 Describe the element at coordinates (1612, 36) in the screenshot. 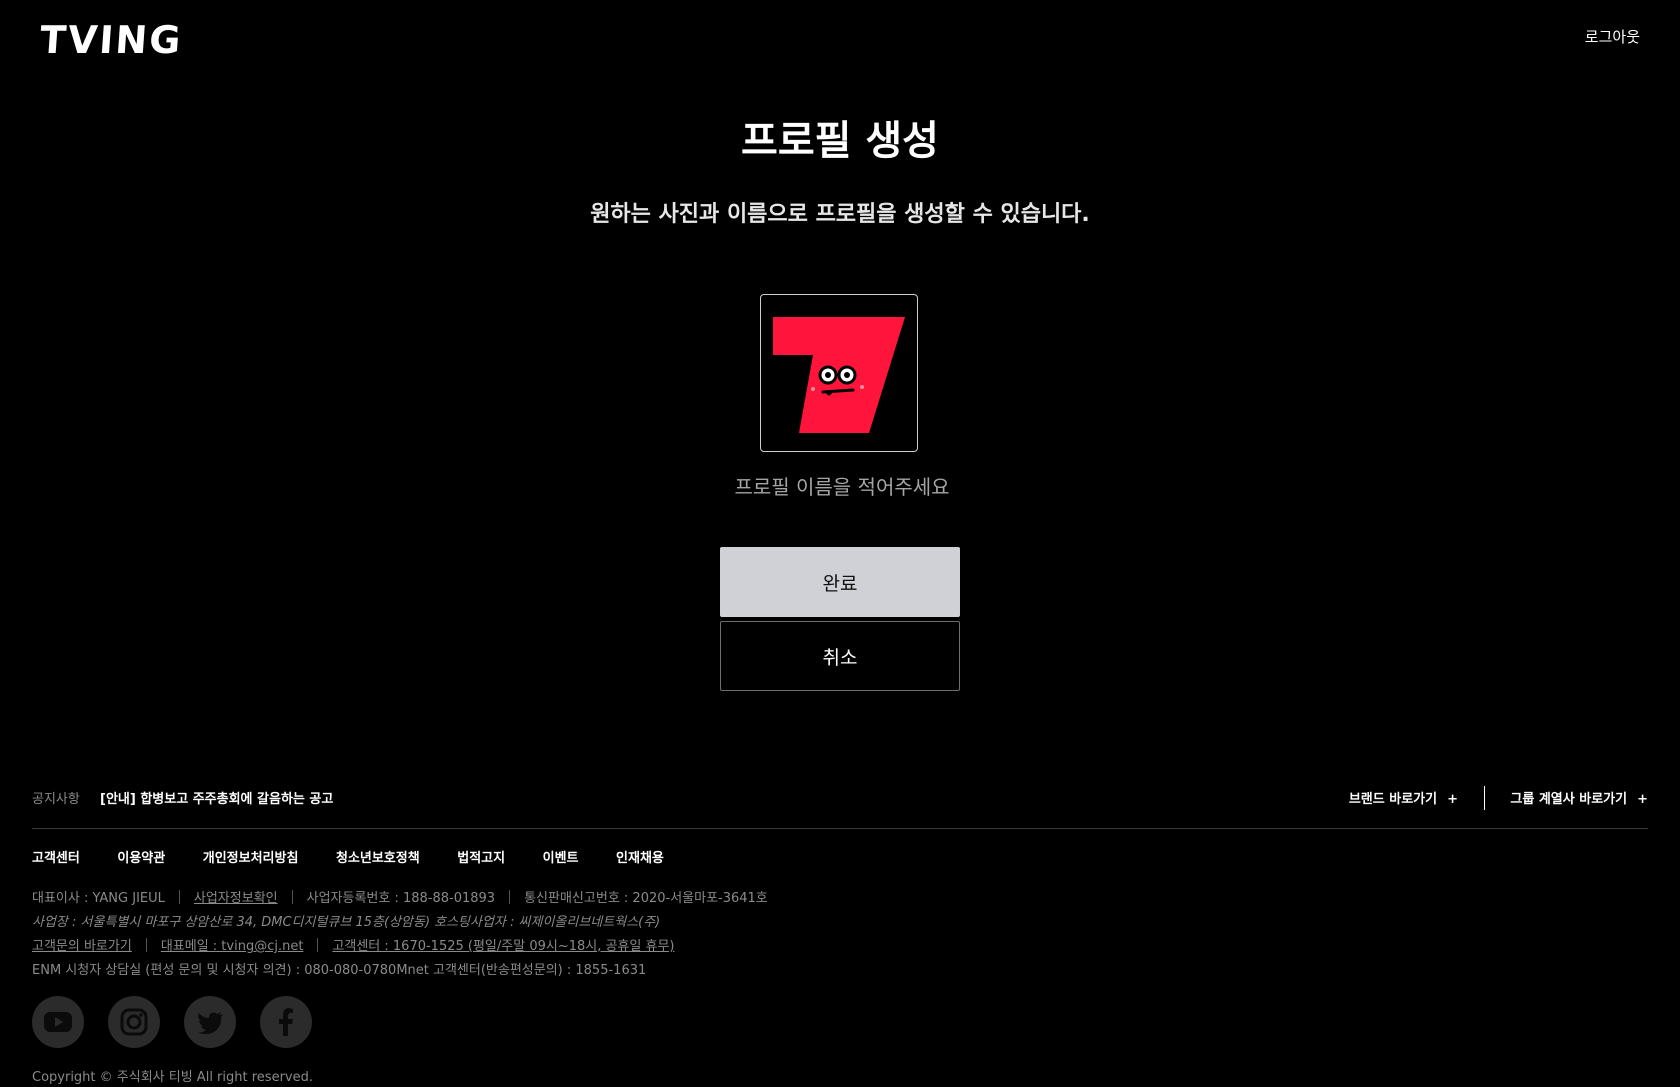

I see `logout-button: 로그아웃` at that location.